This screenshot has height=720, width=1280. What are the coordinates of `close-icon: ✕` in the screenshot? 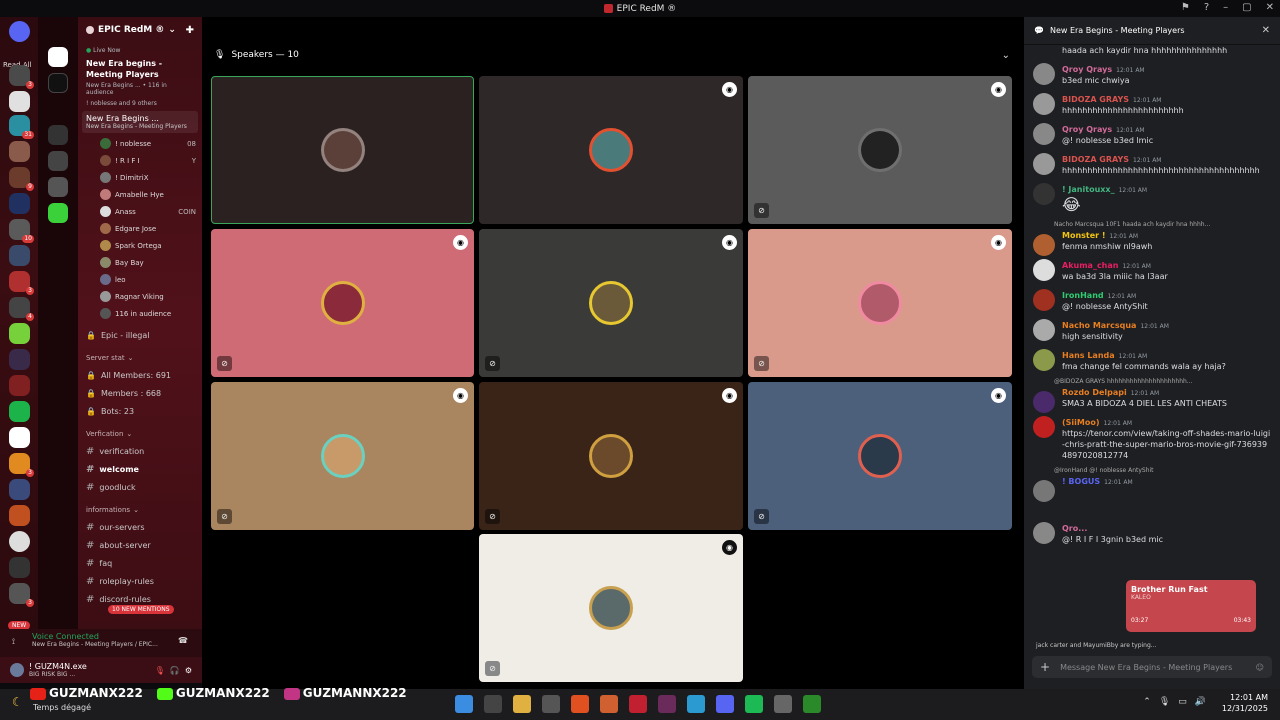 It's located at (1266, 30).